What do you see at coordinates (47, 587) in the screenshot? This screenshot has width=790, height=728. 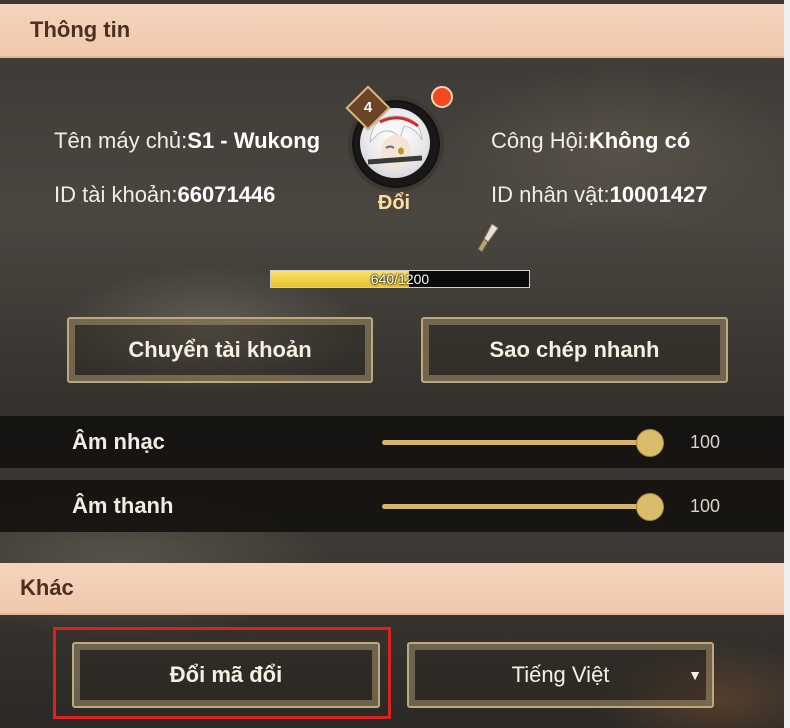 I see `other-section-title: Khác` at bounding box center [47, 587].